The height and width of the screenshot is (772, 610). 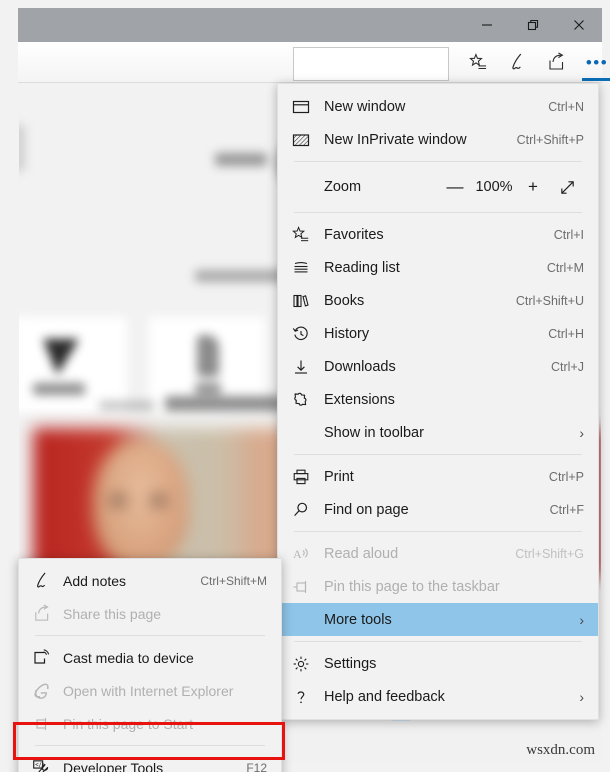 What do you see at coordinates (384, 696) in the screenshot?
I see `menu-item-label: Help and feedback` at bounding box center [384, 696].